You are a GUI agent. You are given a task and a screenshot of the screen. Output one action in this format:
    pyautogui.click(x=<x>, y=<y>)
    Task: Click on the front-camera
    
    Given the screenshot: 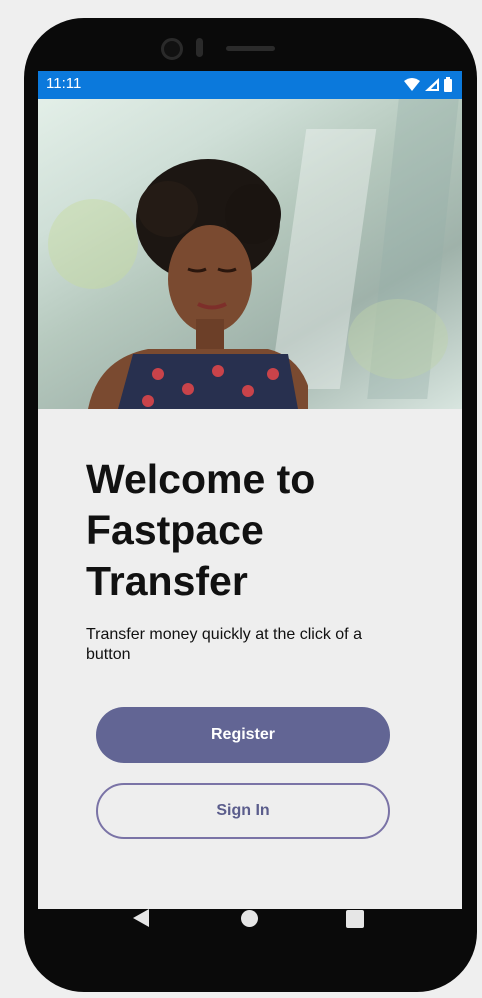 What is the action you would take?
    pyautogui.click(x=172, y=49)
    